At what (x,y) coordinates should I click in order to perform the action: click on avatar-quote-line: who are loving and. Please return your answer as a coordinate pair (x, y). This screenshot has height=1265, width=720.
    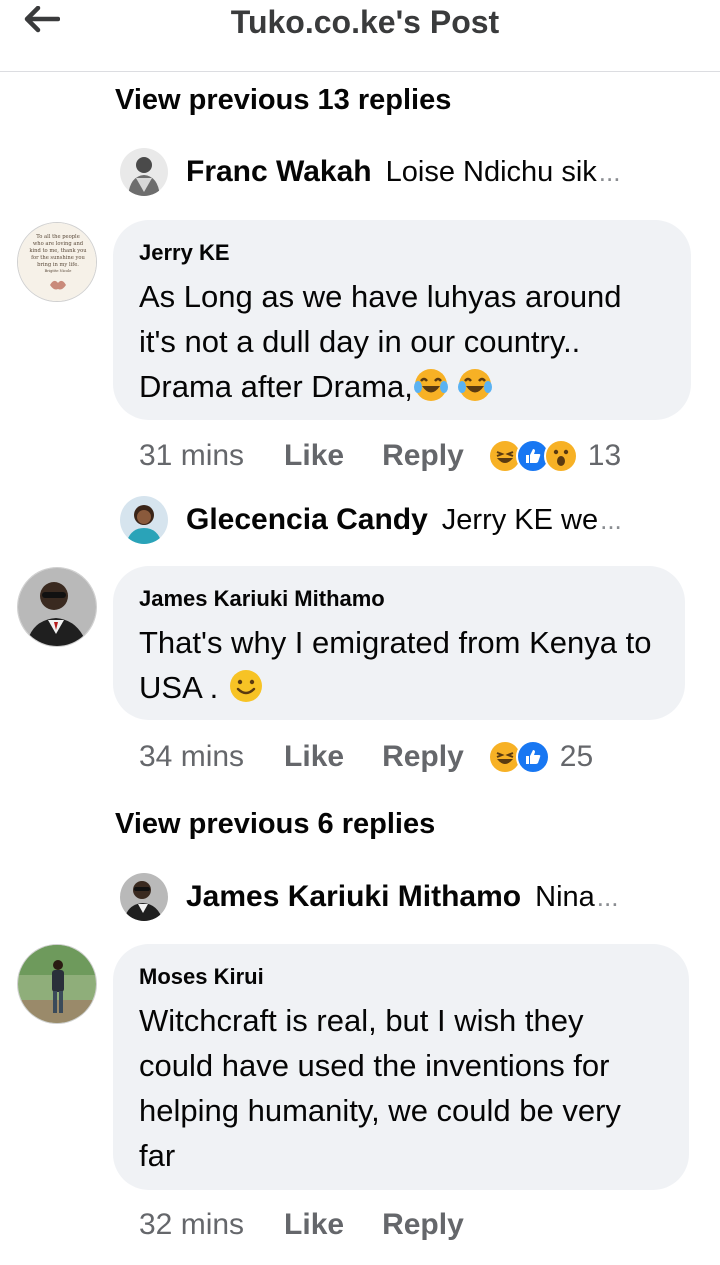
    Looking at the image, I should click on (58, 244).